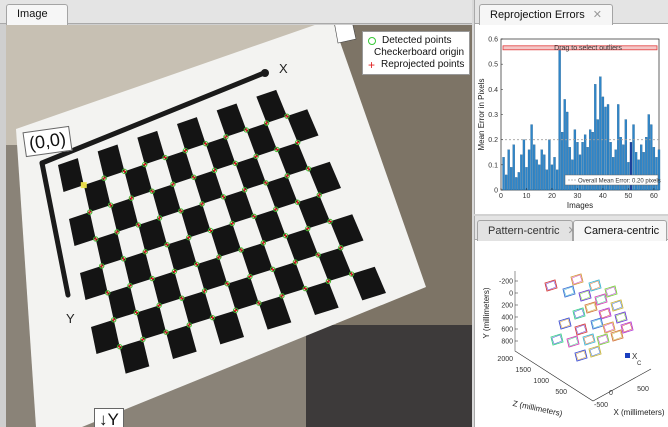  I want to click on x-tick-label: 60, so click(654, 196).